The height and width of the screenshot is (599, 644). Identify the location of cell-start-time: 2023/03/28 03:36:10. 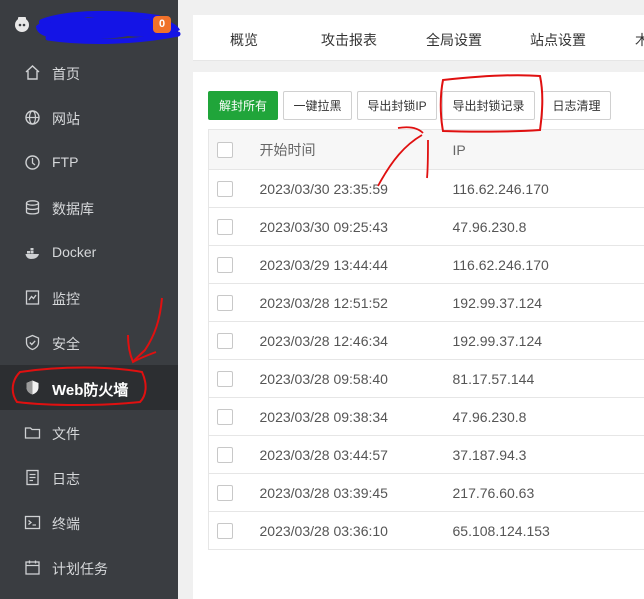
(349, 530).